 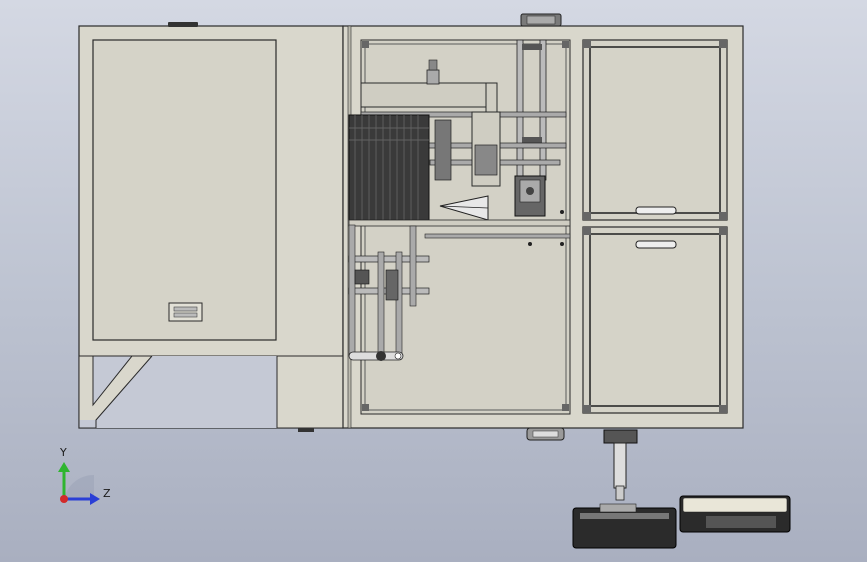 I want to click on card-magazine, so click(x=389, y=167).